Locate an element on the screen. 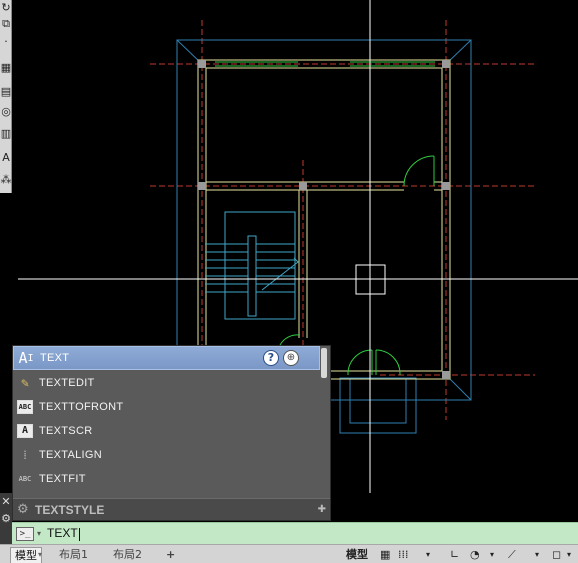 The image size is (578, 563). panel-side-strip: ✕ ⚙ is located at coordinates (6, 518).